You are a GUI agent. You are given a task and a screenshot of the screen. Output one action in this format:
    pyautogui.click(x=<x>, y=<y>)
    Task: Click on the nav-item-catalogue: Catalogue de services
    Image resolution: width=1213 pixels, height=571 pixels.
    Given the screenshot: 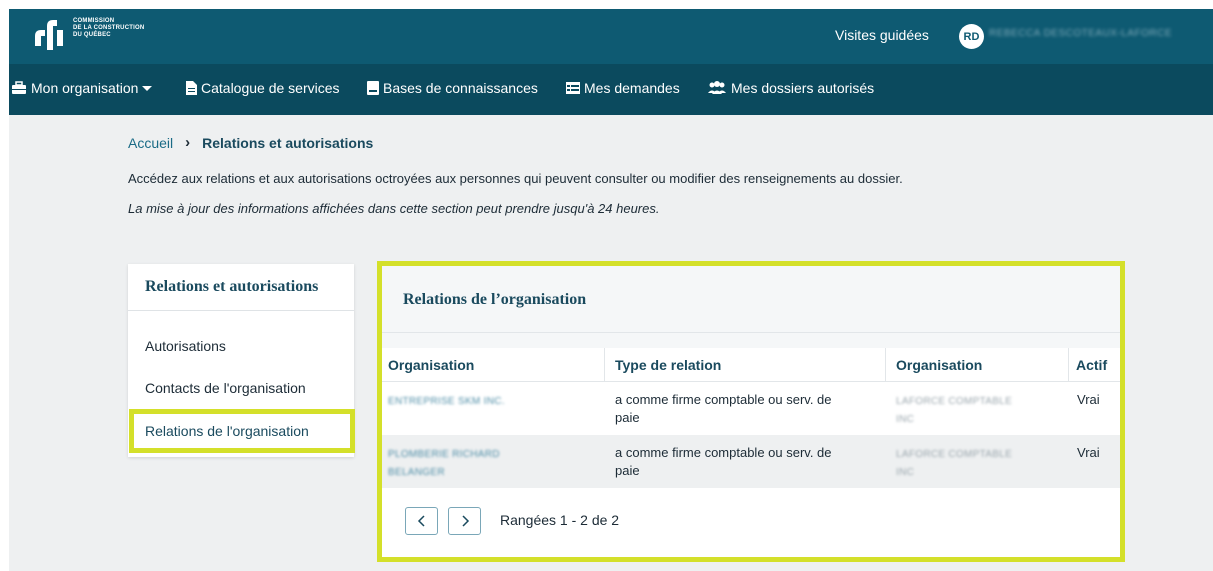 What is the action you would take?
    pyautogui.click(x=263, y=88)
    